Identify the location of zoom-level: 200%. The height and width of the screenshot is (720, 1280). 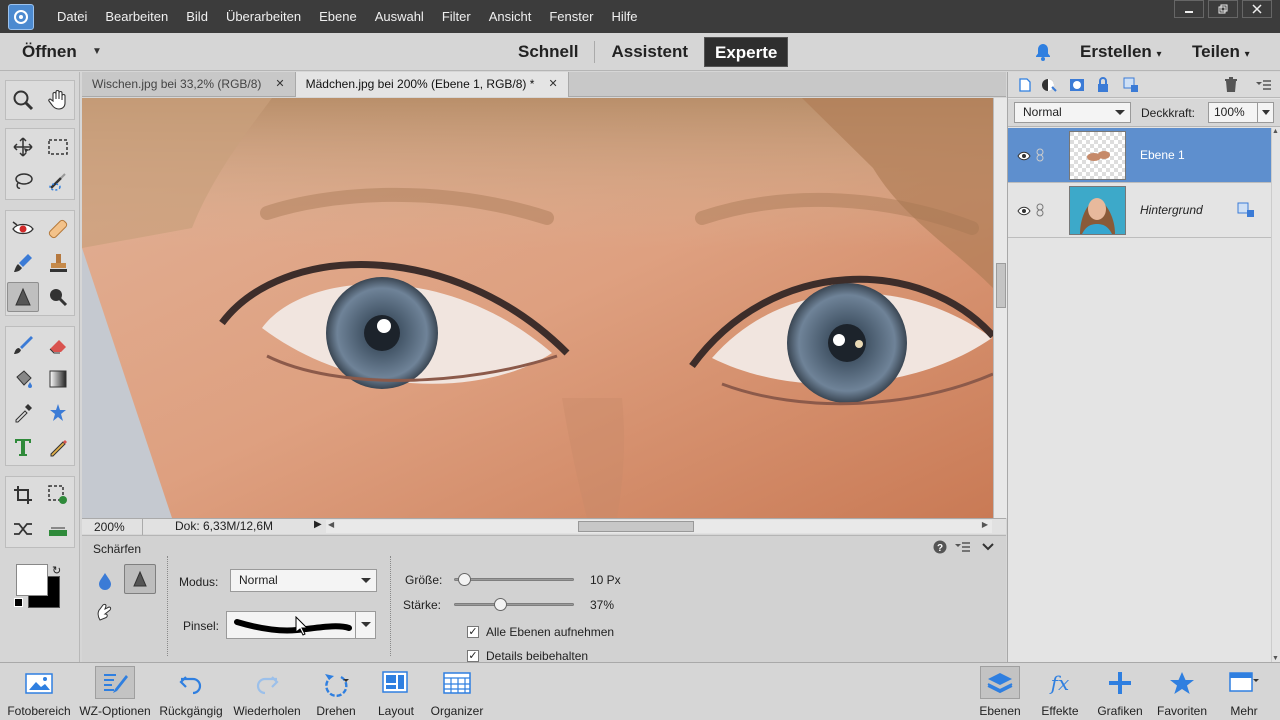
(109, 527).